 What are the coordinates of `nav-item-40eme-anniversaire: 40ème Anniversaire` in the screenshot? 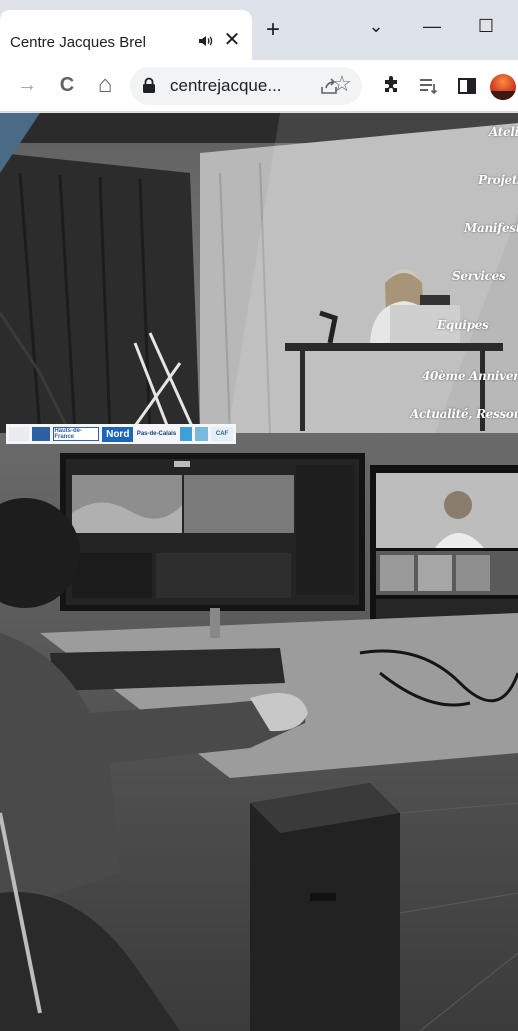 It's located at (470, 376).